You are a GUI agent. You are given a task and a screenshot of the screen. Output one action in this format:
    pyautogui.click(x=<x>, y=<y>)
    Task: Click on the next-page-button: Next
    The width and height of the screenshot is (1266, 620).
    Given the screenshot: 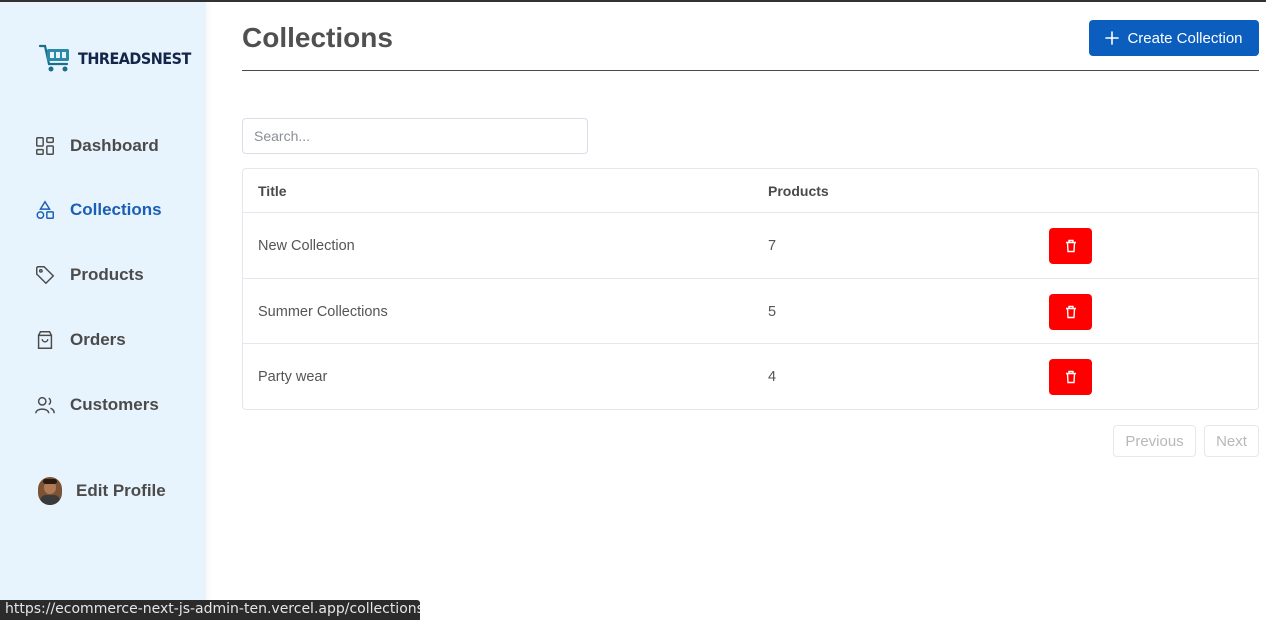 What is the action you would take?
    pyautogui.click(x=1231, y=441)
    